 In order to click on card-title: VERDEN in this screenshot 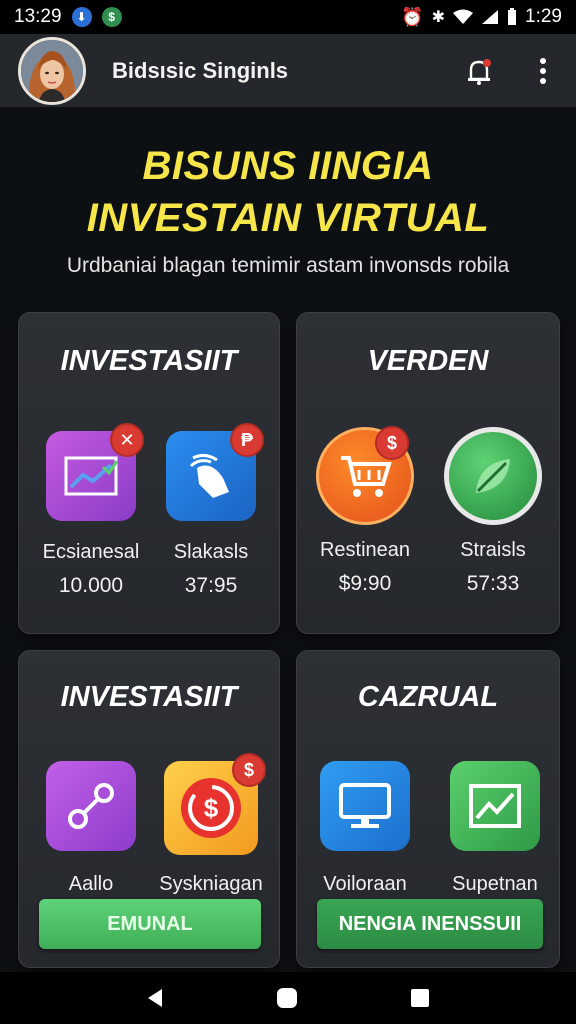, I will do `click(428, 361)`.